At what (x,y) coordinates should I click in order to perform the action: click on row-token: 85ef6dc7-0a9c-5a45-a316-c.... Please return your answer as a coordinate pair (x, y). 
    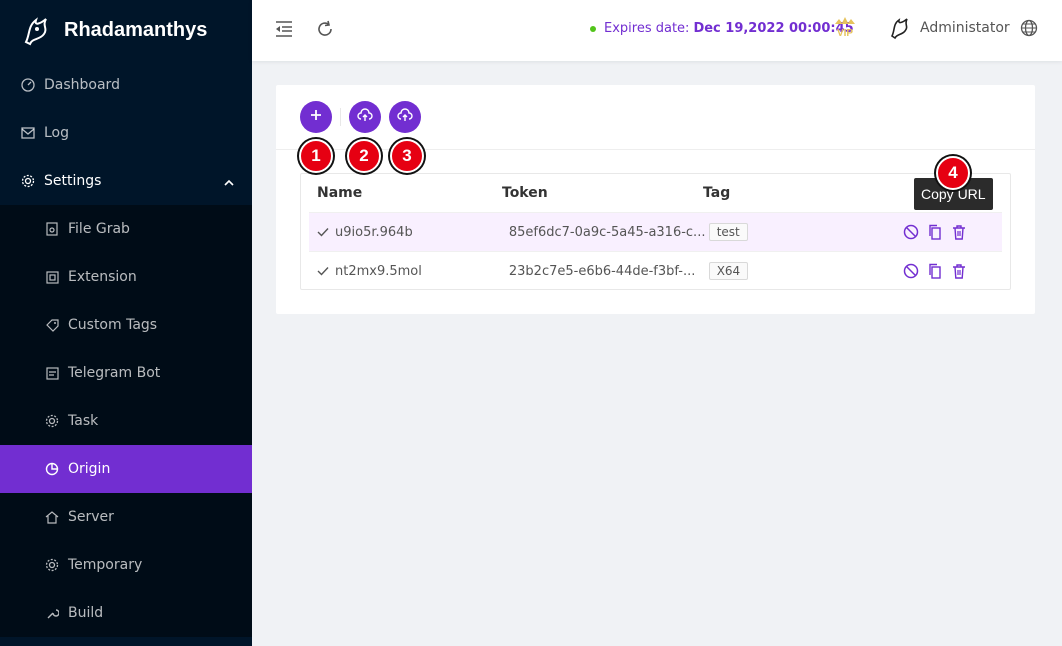
    Looking at the image, I should click on (607, 232).